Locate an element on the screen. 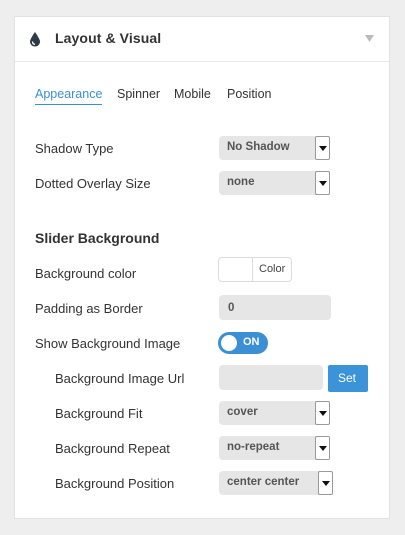  bg-repeat-value: no-repeat is located at coordinates (253, 447).